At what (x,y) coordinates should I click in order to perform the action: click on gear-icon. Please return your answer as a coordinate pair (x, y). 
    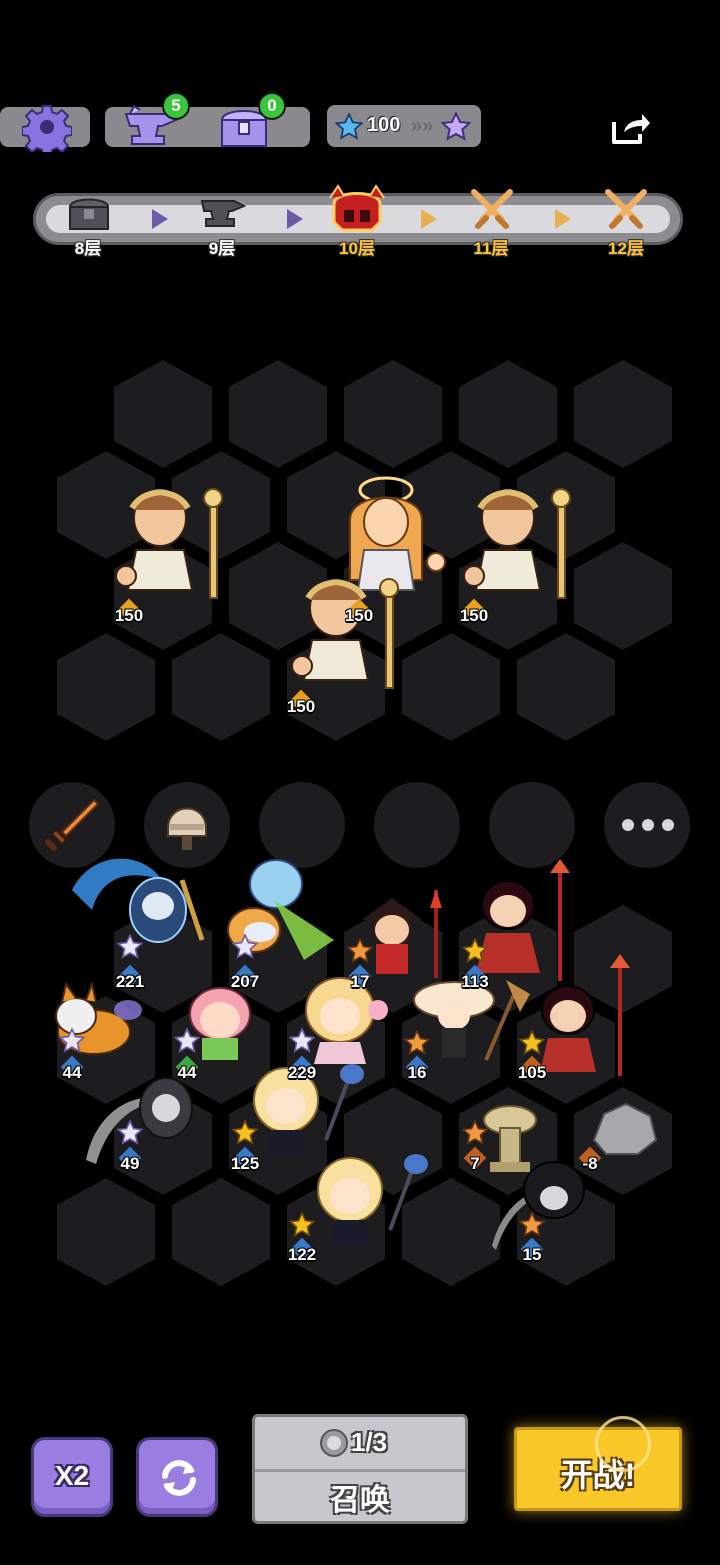
    Looking at the image, I should click on (47, 127).